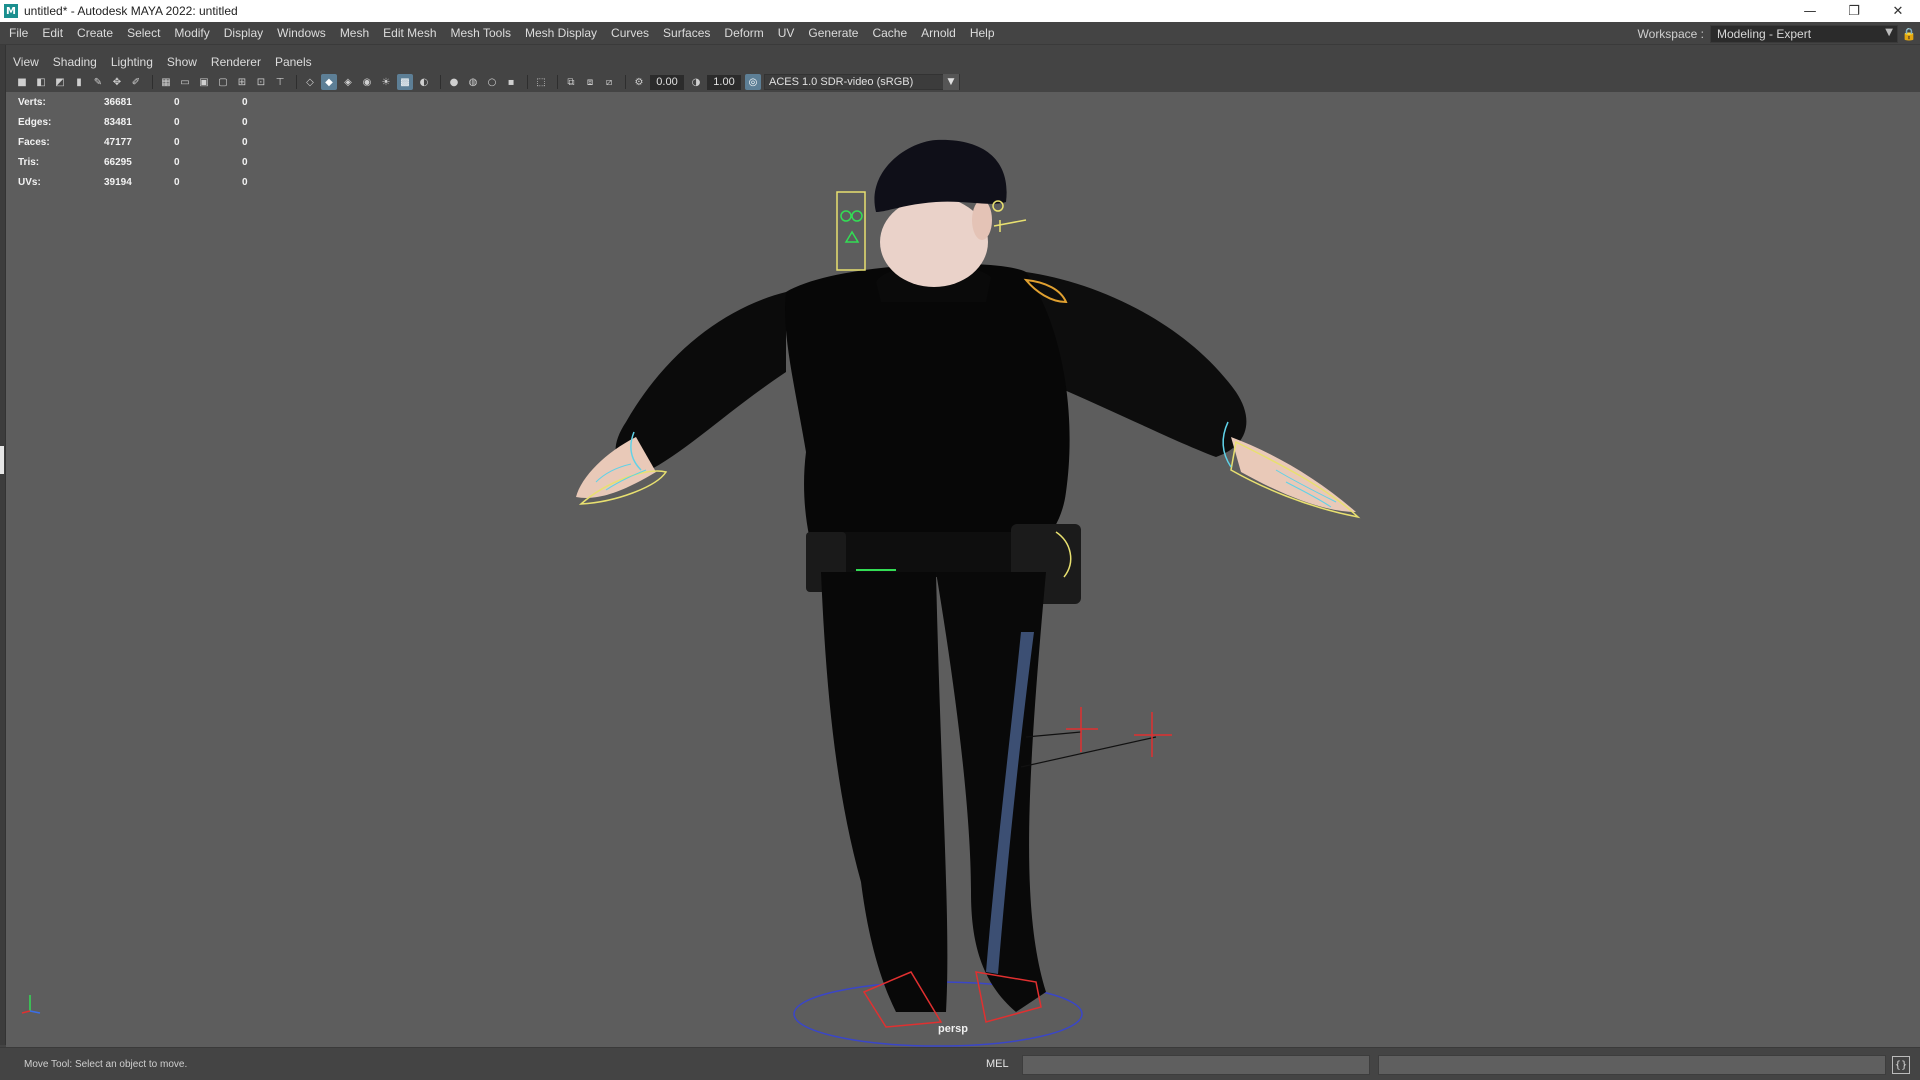 The height and width of the screenshot is (1080, 1920). What do you see at coordinates (833, 33) in the screenshot?
I see `menu-generate: Generate` at bounding box center [833, 33].